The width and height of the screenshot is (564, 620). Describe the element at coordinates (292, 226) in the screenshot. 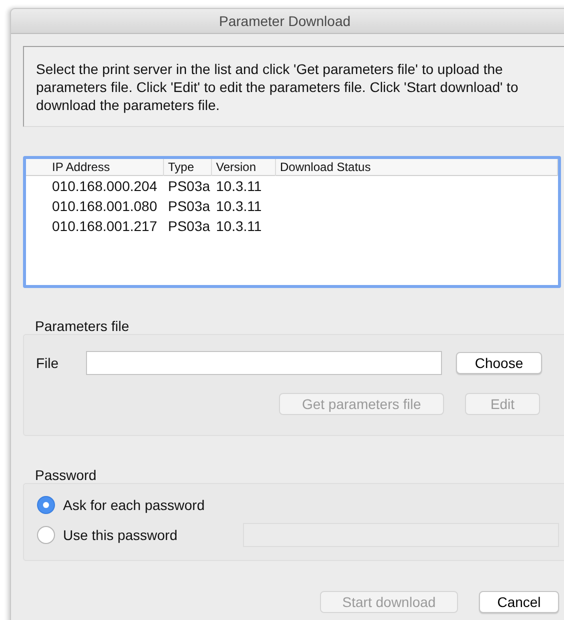

I see `table-row: 010.168.001.217 PS03a 10.3.11` at that location.